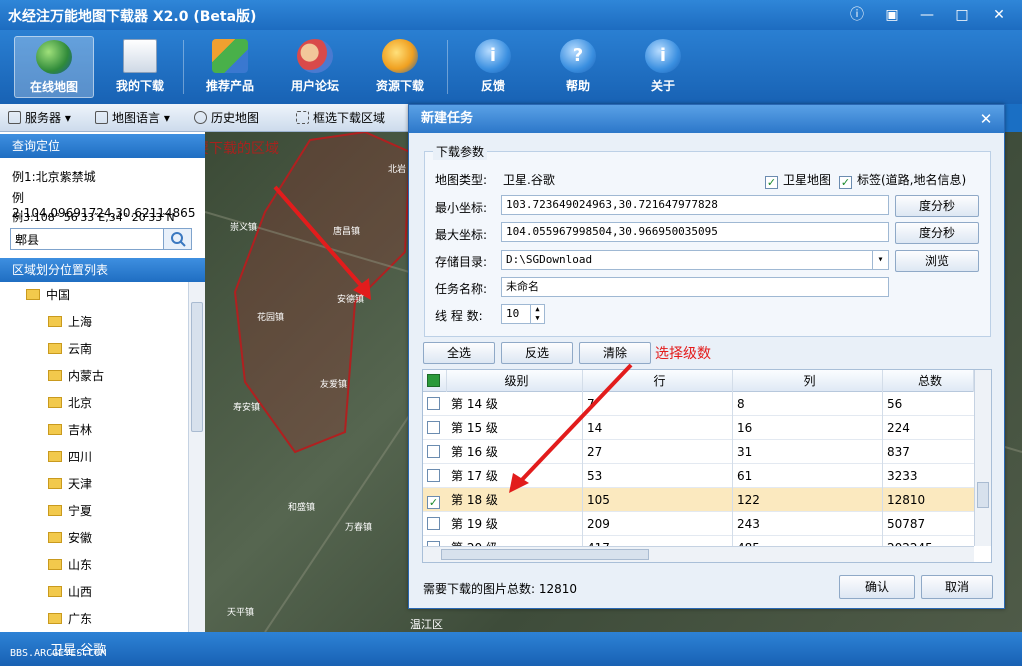  I want to click on table-vscrollbar, so click(982, 458).